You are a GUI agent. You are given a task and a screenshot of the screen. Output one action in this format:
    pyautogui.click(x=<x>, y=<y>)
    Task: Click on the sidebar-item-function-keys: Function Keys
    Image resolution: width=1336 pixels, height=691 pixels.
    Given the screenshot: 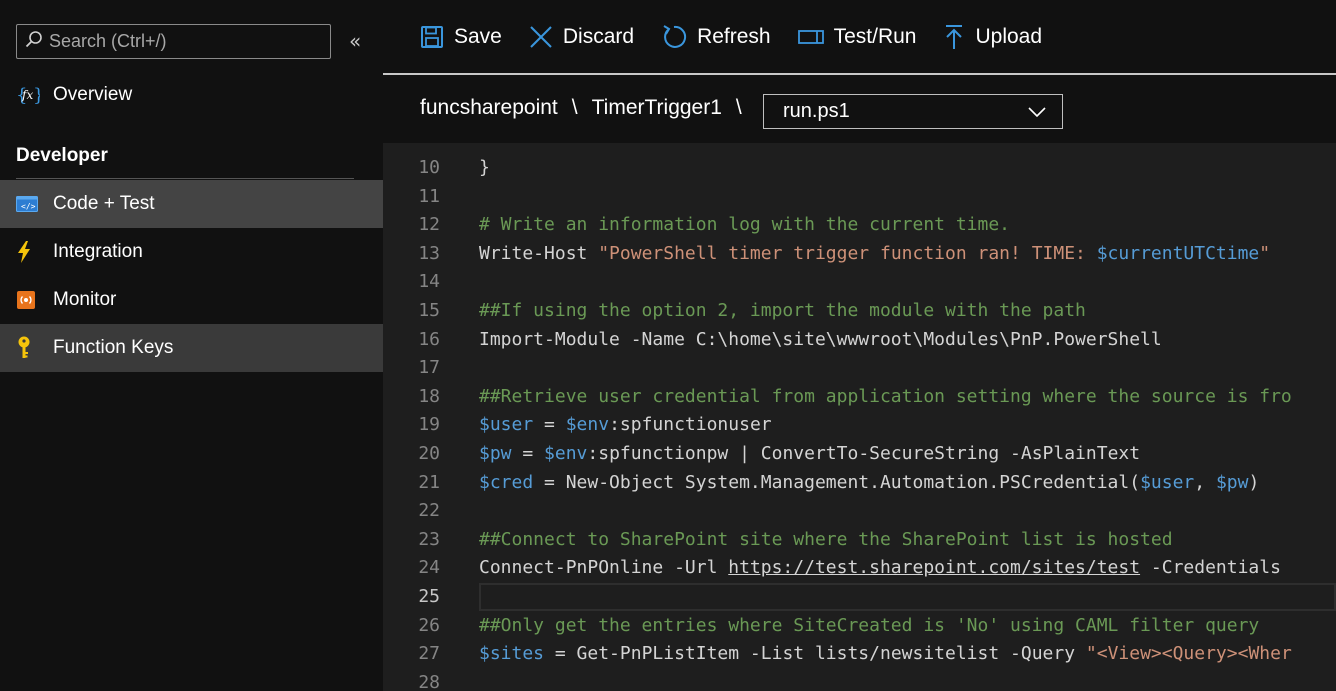 What is the action you would take?
    pyautogui.click(x=191, y=348)
    